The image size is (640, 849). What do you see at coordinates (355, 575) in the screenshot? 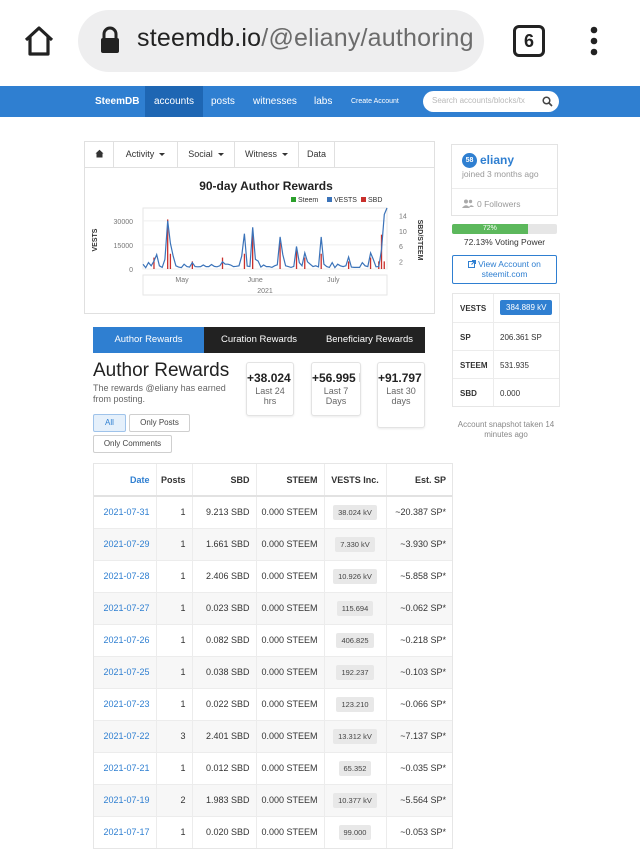
I see `vests-cell: 10.926 kV` at bounding box center [355, 575].